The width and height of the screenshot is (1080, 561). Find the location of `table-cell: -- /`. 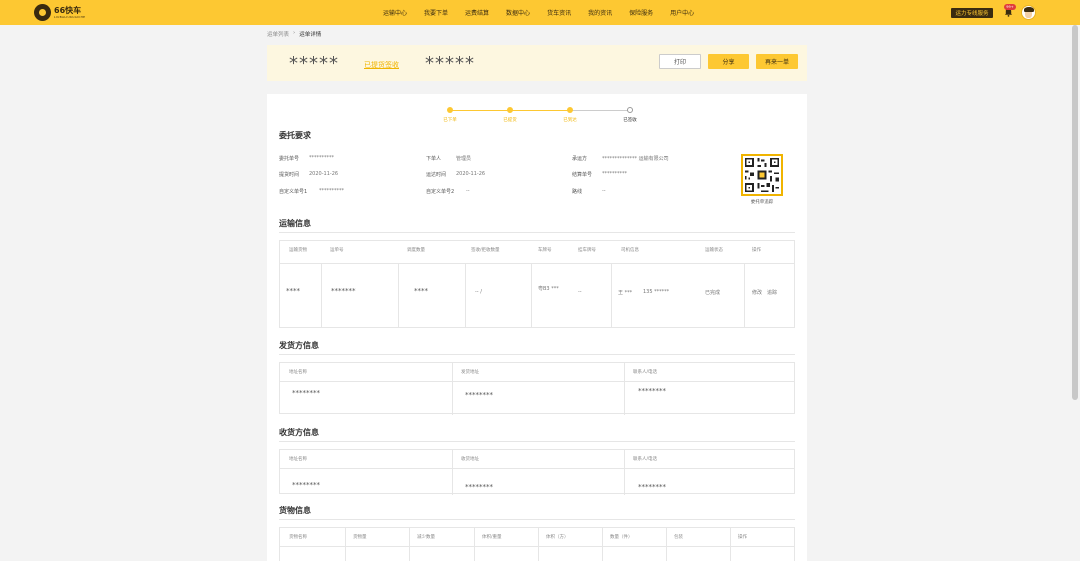

table-cell: -- / is located at coordinates (478, 292).